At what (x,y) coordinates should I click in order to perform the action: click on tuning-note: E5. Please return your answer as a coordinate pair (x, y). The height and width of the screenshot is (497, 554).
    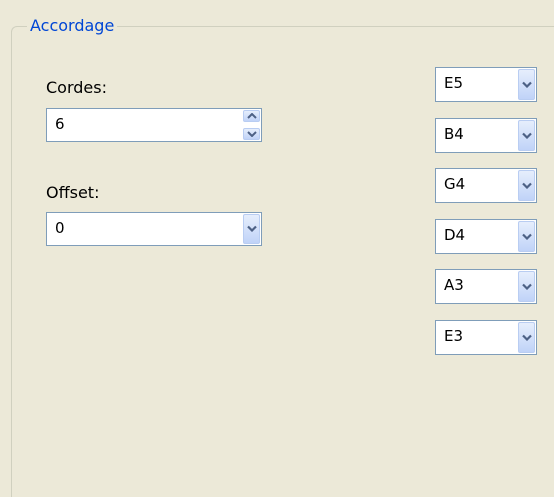
    Looking at the image, I should click on (454, 83).